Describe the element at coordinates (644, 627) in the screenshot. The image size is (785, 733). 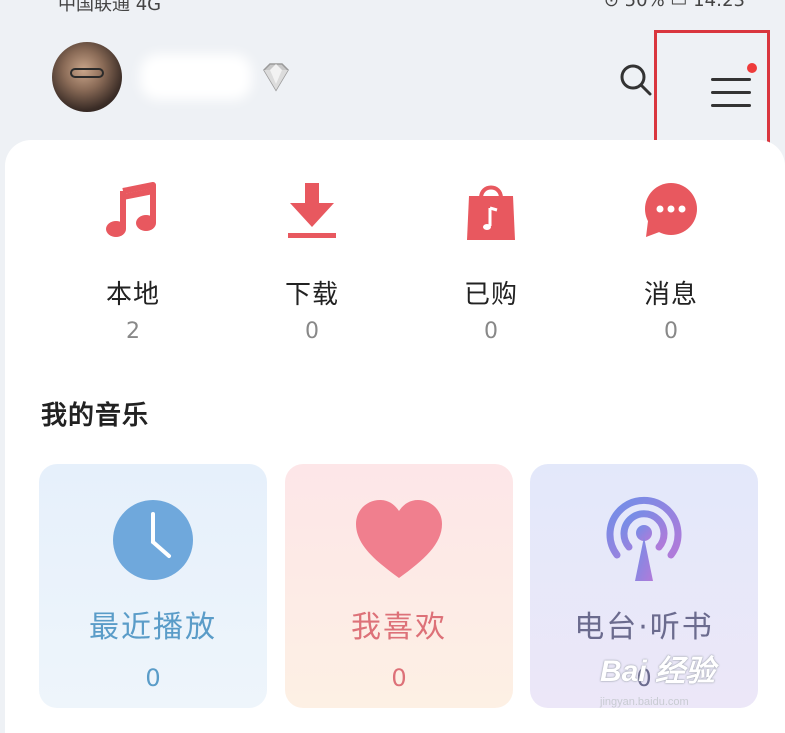
I see `tile-label: 电台·听书` at that location.